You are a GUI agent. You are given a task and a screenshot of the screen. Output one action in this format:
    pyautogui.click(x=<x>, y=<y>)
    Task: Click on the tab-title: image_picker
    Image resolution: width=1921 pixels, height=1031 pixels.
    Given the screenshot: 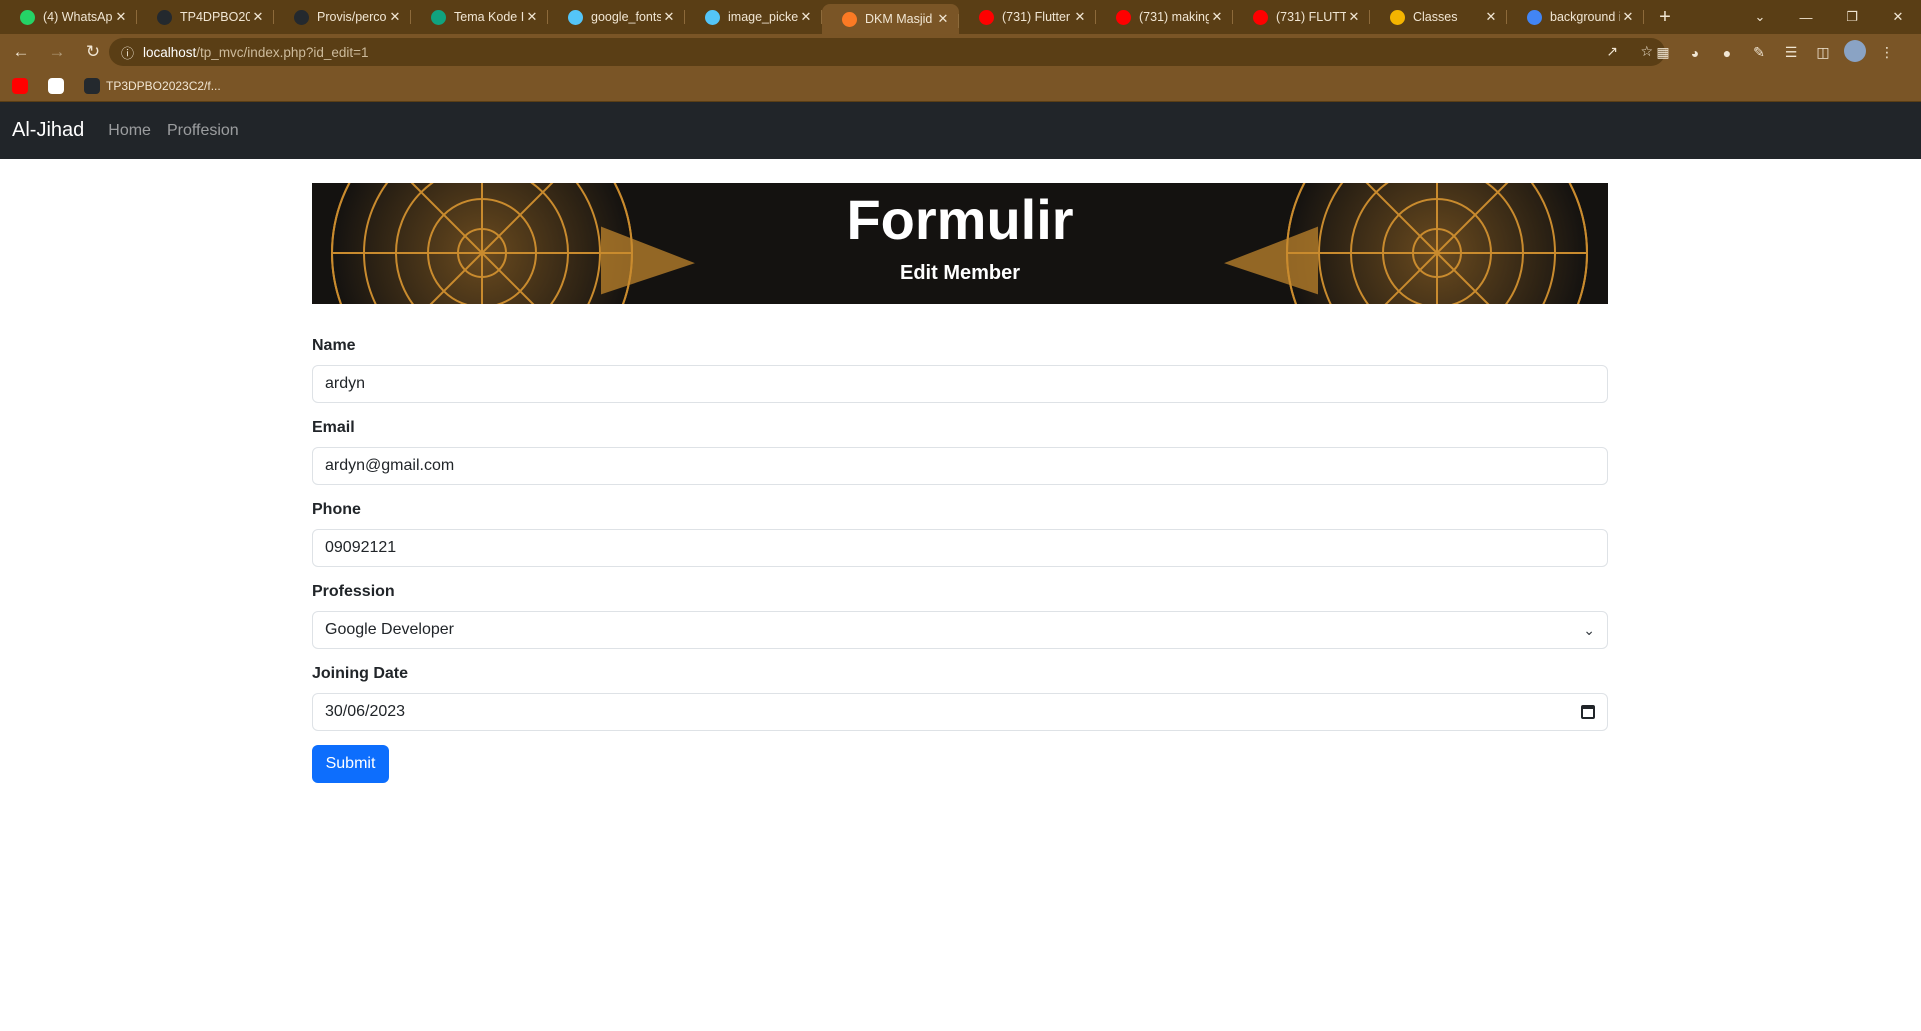 What is the action you would take?
    pyautogui.click(x=763, y=17)
    